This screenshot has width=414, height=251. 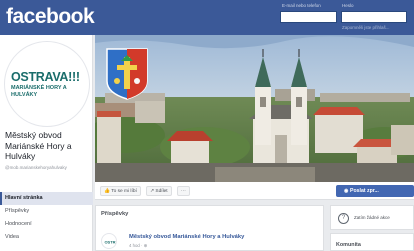 I want to click on sidebar-item-home: Hlavní stránka, so click(x=46, y=198).